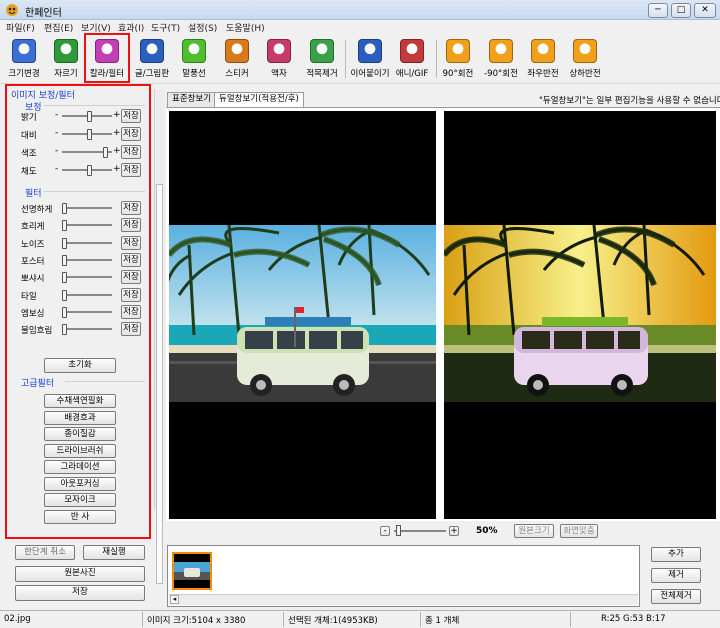 The height and width of the screenshot is (628, 720). Describe the element at coordinates (29, 136) in the screenshot. I see `correction-label: 대비` at that location.